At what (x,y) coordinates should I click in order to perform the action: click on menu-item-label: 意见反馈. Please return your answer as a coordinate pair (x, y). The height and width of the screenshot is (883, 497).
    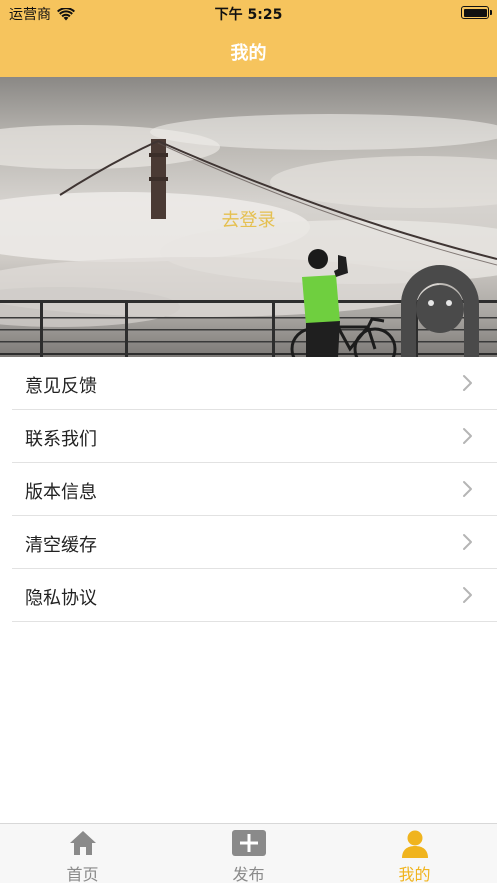
    Looking at the image, I should click on (61, 386).